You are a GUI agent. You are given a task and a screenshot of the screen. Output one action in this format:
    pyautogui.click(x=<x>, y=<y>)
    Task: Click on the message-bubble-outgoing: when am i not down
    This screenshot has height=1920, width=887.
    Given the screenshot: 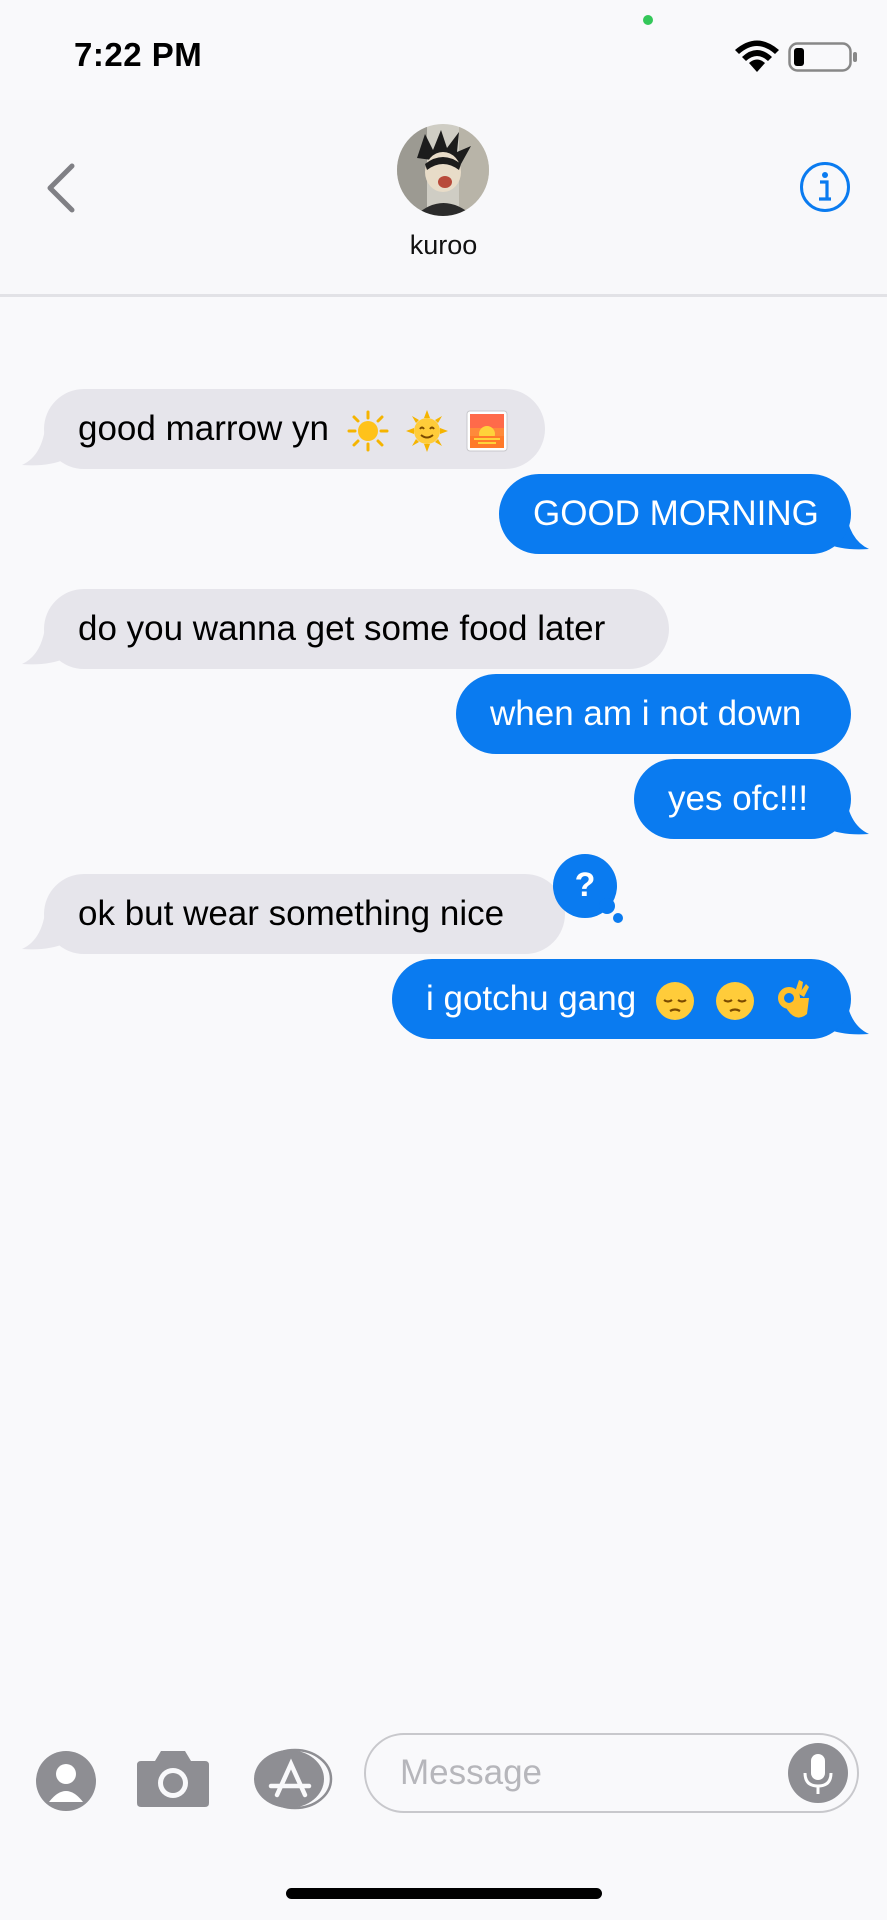 What is the action you would take?
    pyautogui.click(x=653, y=714)
    